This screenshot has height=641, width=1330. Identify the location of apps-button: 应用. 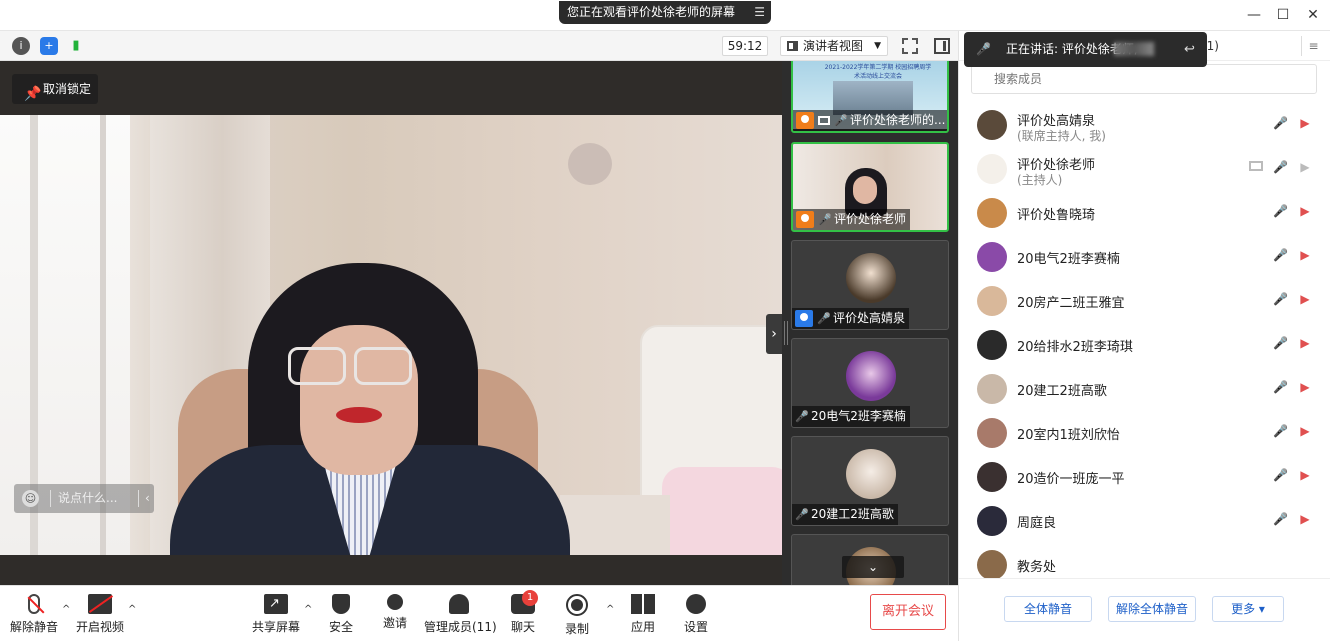
(643, 613).